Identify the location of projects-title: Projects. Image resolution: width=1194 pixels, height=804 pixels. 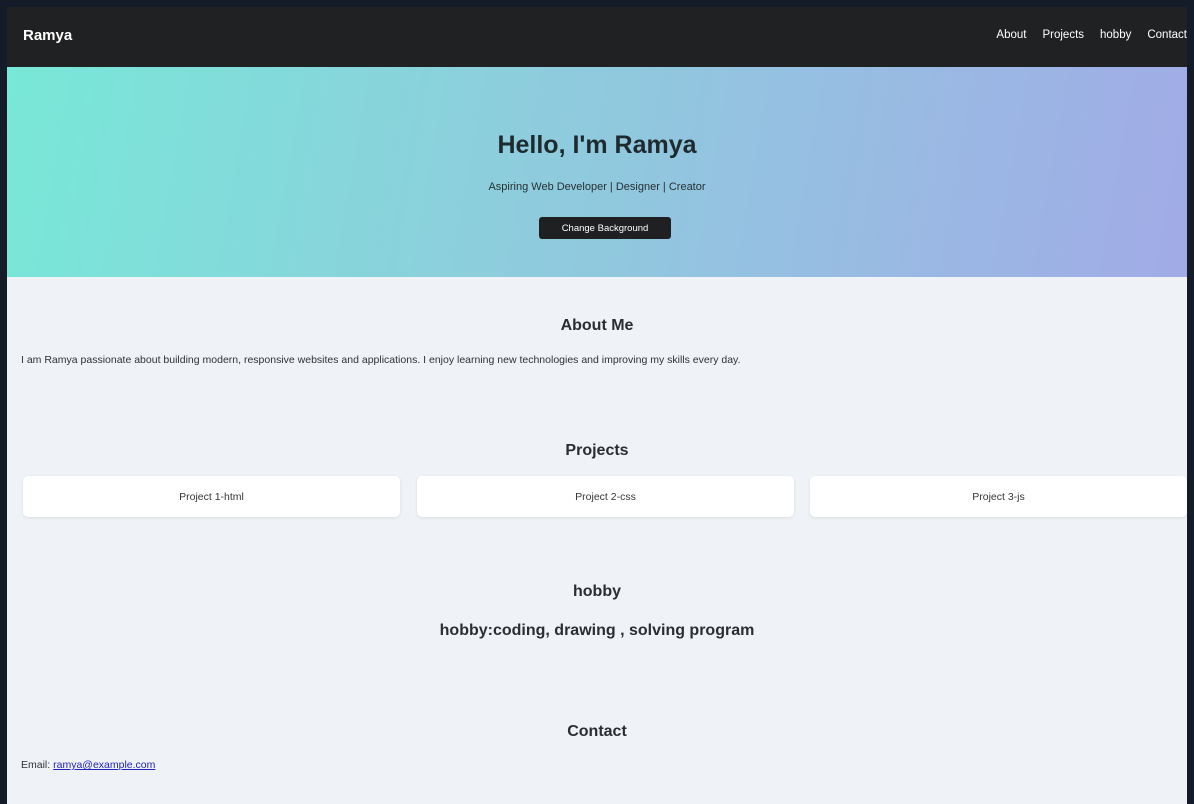
(597, 450).